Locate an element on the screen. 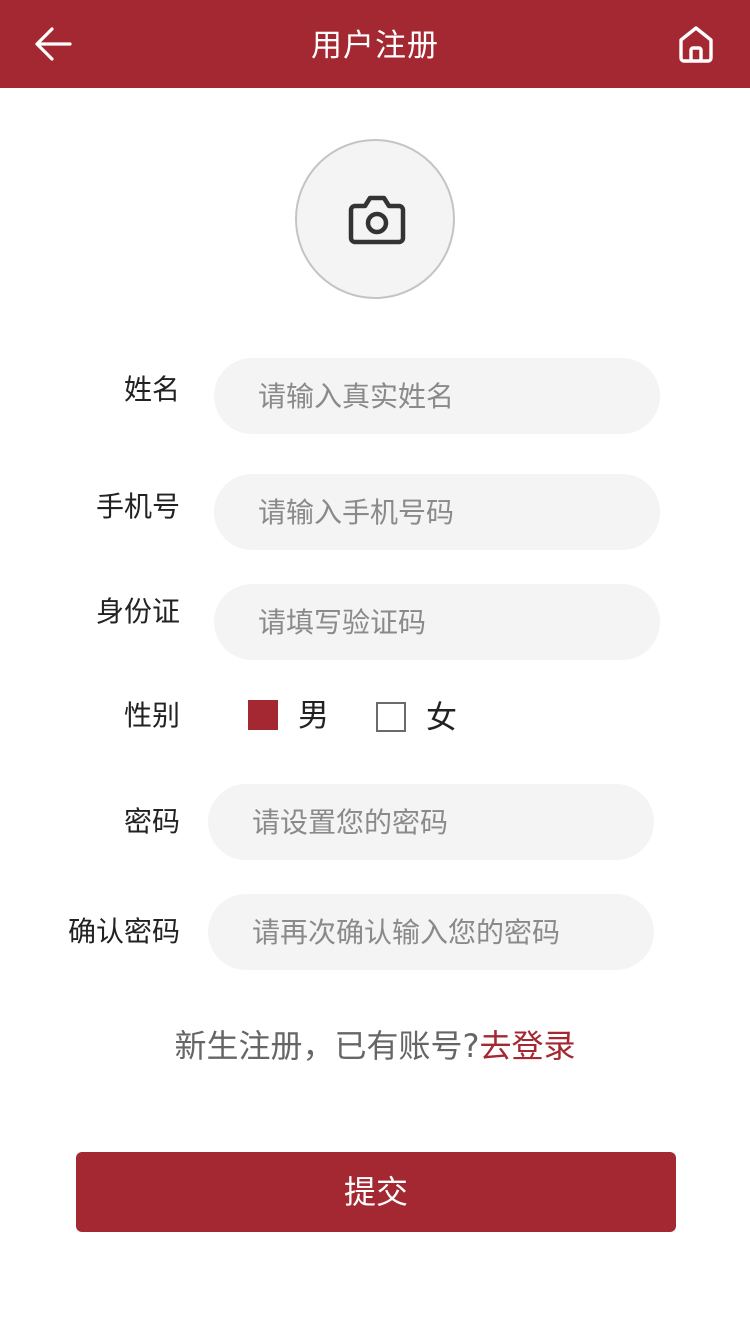  name-input is located at coordinates (437, 396).